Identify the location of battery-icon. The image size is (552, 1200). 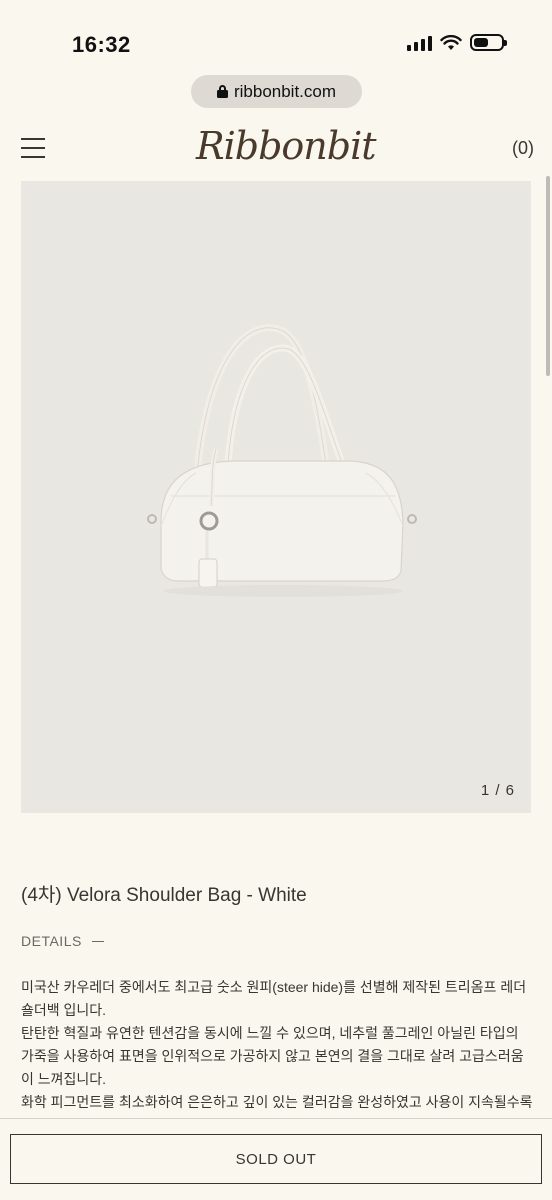
(488, 42).